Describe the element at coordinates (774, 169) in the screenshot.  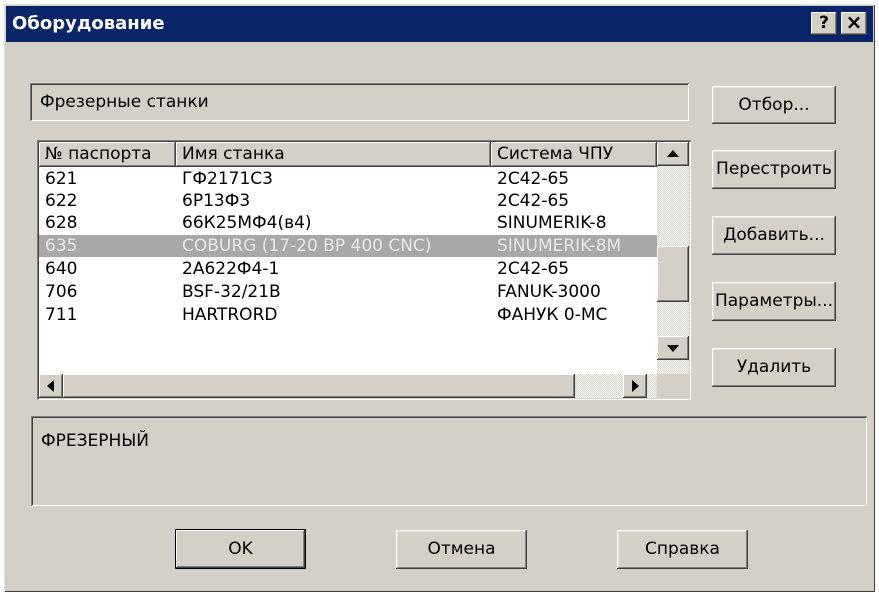
I see `rebuild-button: Перестроить` at that location.